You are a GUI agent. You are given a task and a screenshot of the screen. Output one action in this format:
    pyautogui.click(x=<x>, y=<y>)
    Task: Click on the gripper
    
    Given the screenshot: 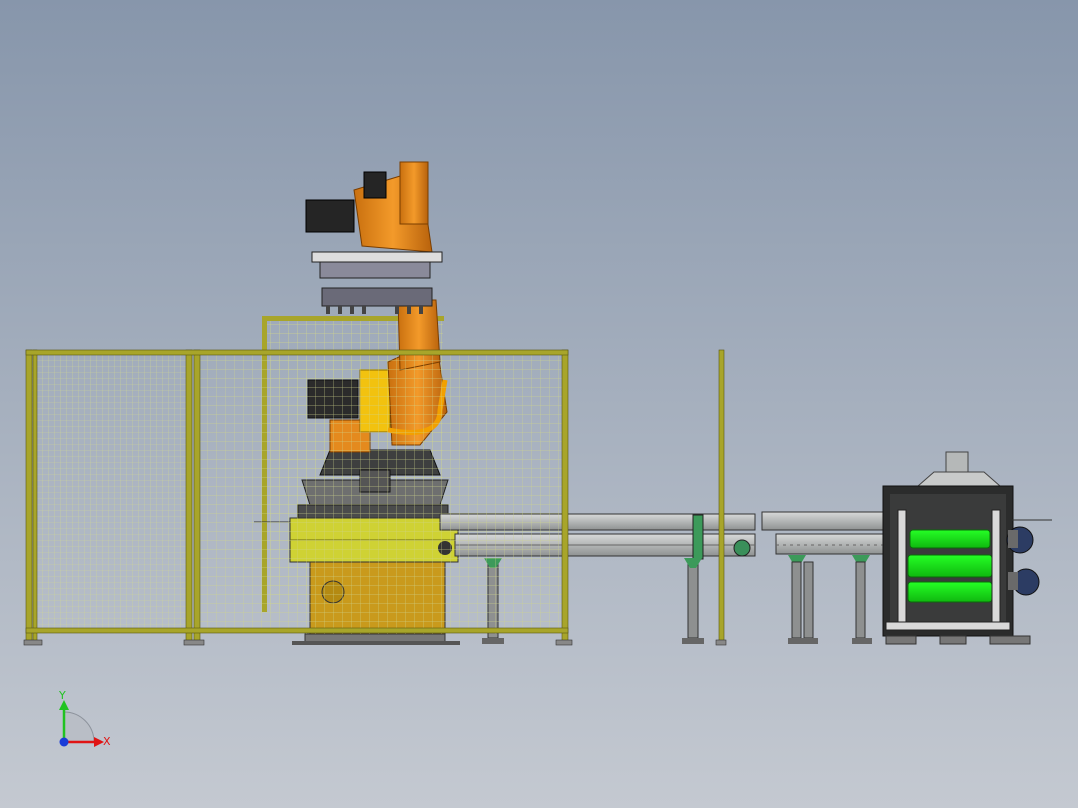 What is the action you would take?
    pyautogui.click(x=377, y=282)
    